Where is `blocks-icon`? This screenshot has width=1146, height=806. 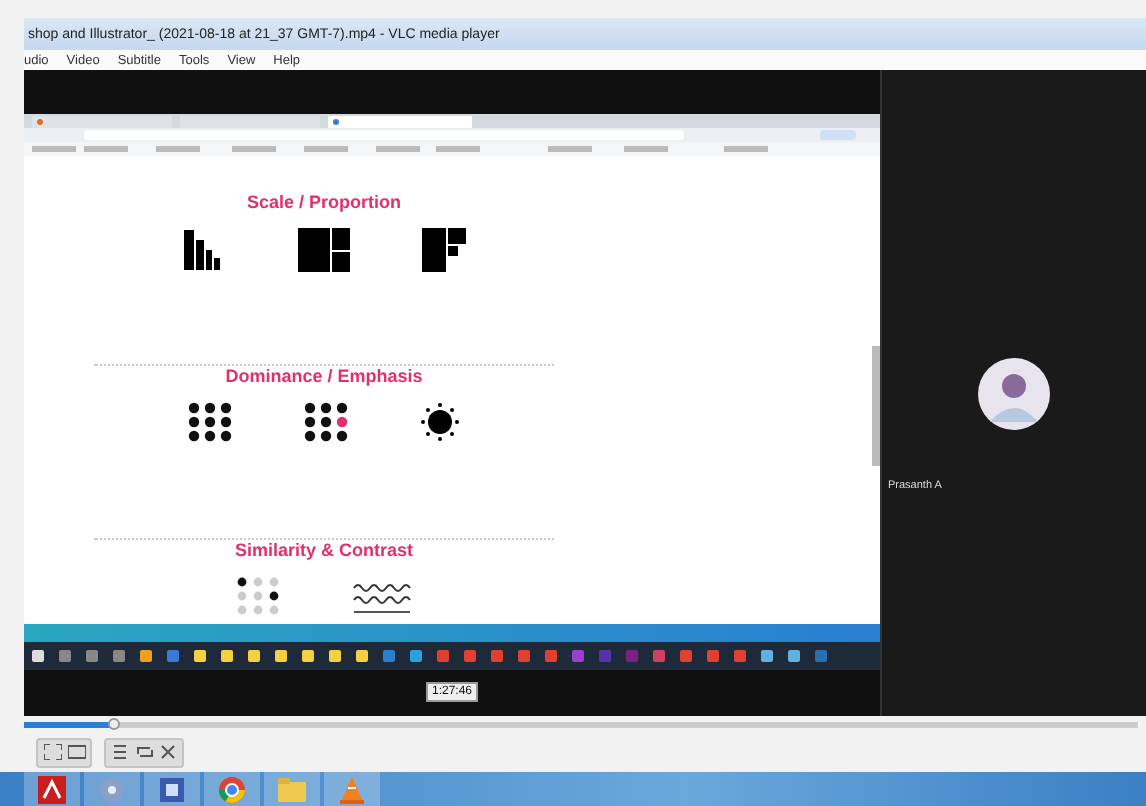 blocks-icon is located at coordinates (444, 250).